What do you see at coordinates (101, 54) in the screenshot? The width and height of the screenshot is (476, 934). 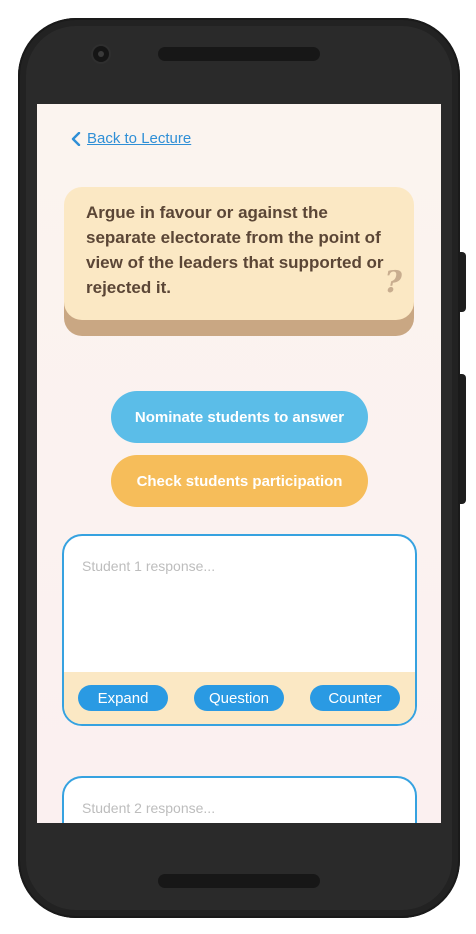 I see `front-camera` at bounding box center [101, 54].